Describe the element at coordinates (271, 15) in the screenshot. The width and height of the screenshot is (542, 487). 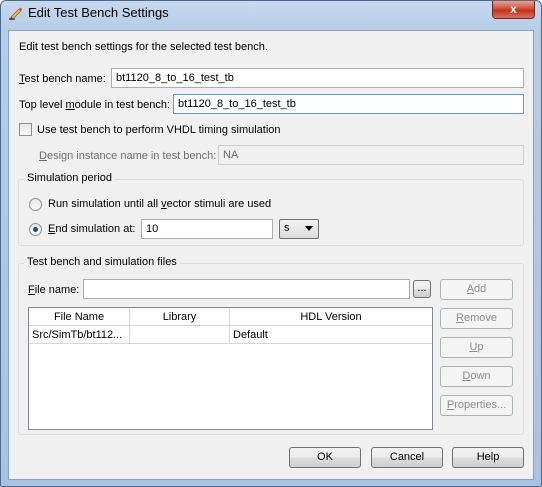
I see `title-bar: Edit Test Bench Settings x` at that location.